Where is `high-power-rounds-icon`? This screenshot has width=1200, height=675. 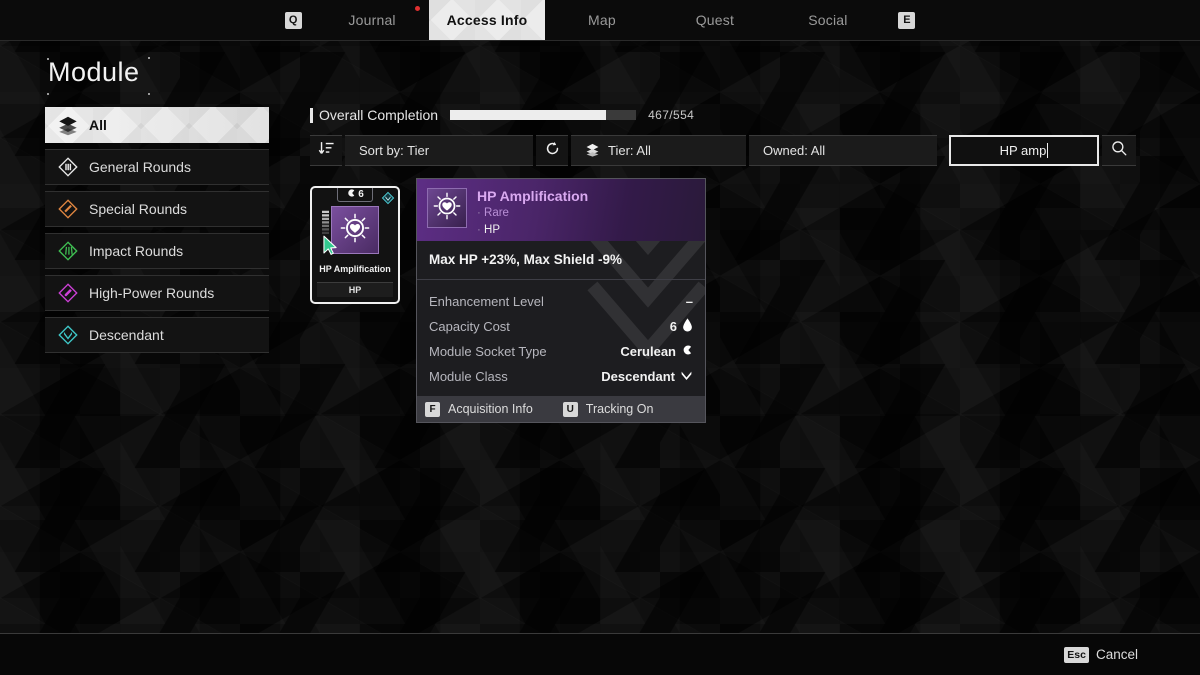 high-power-rounds-icon is located at coordinates (68, 293).